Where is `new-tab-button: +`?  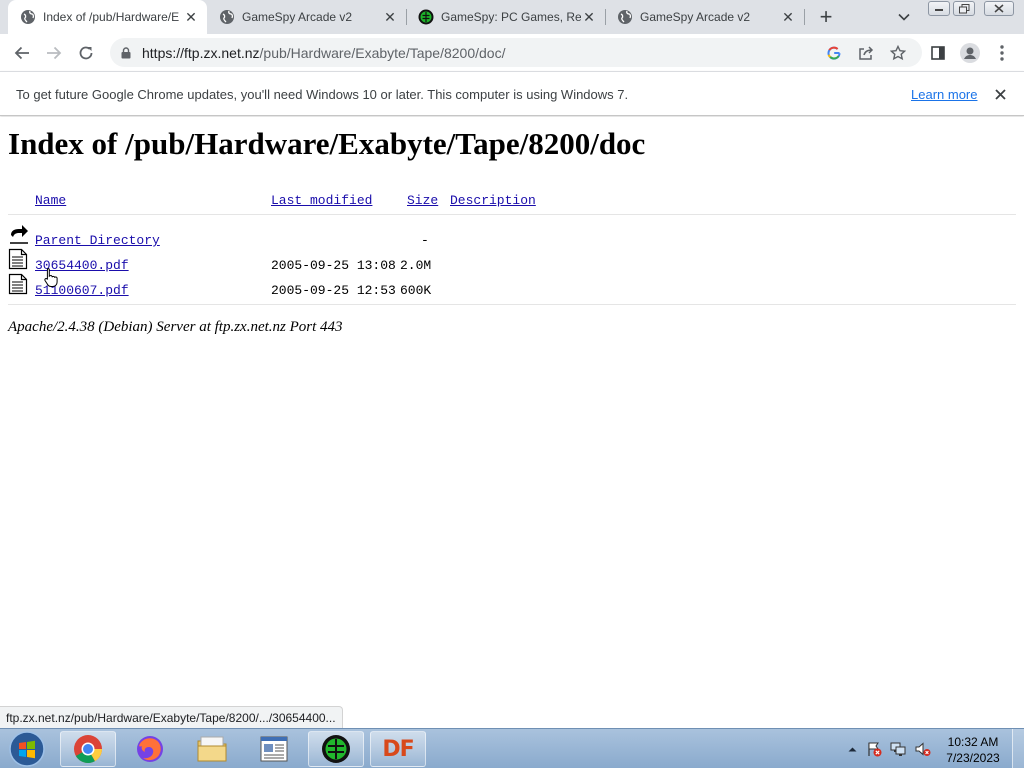 new-tab-button: + is located at coordinates (826, 17).